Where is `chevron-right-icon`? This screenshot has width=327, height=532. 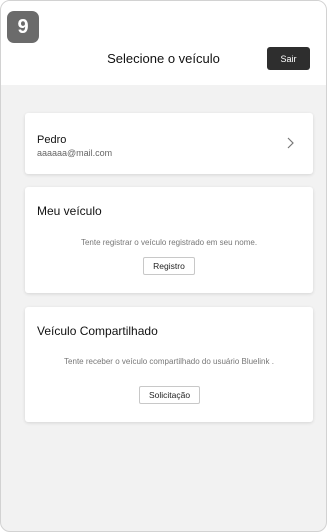
chevron-right-icon is located at coordinates (290, 143).